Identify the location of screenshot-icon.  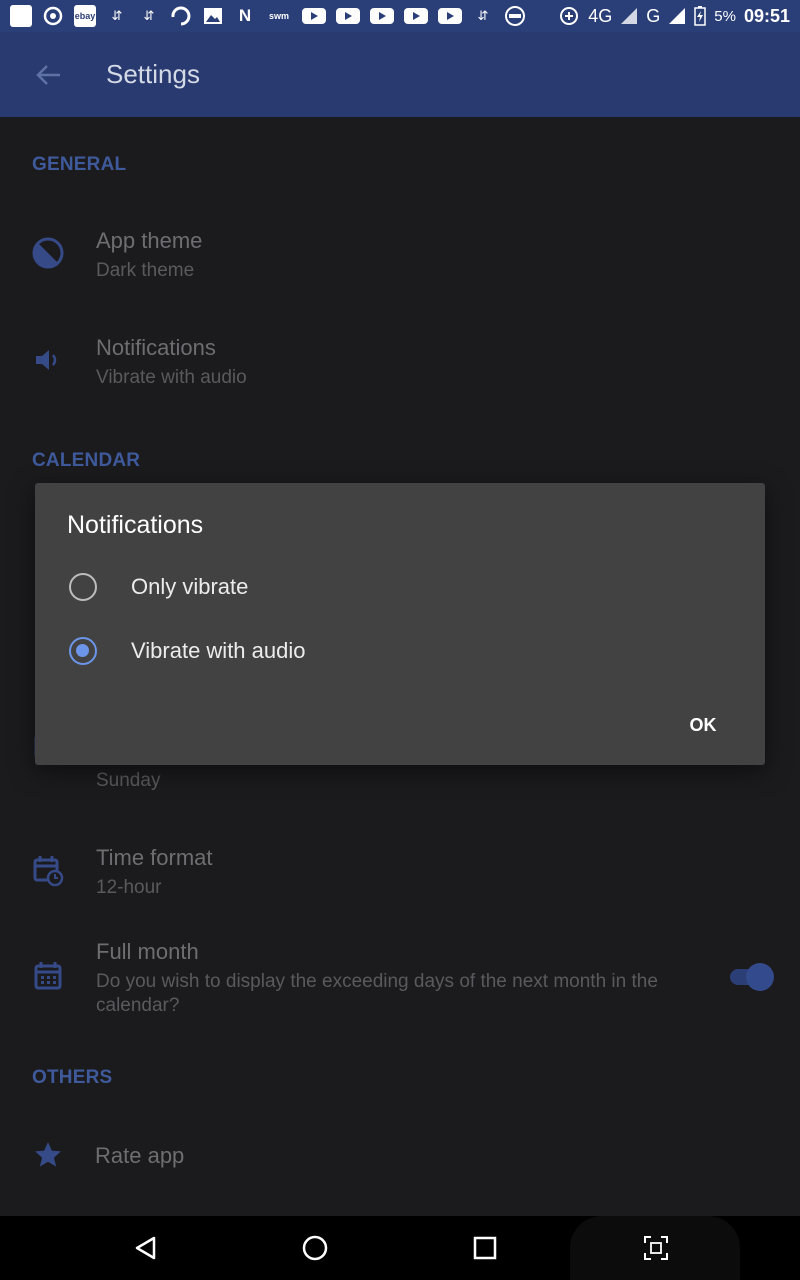
(656, 1248).